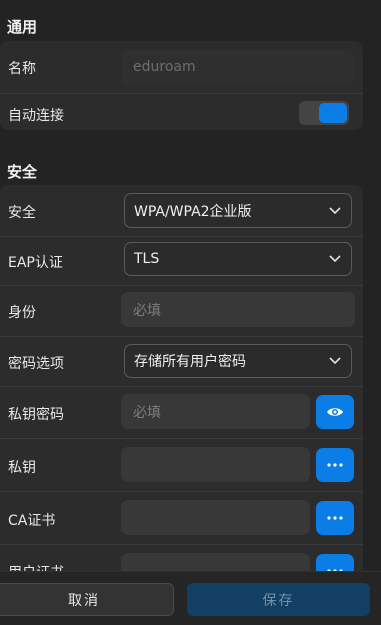  What do you see at coordinates (36, 566) in the screenshot?
I see `user-cert-label: 用户证书` at bounding box center [36, 566].